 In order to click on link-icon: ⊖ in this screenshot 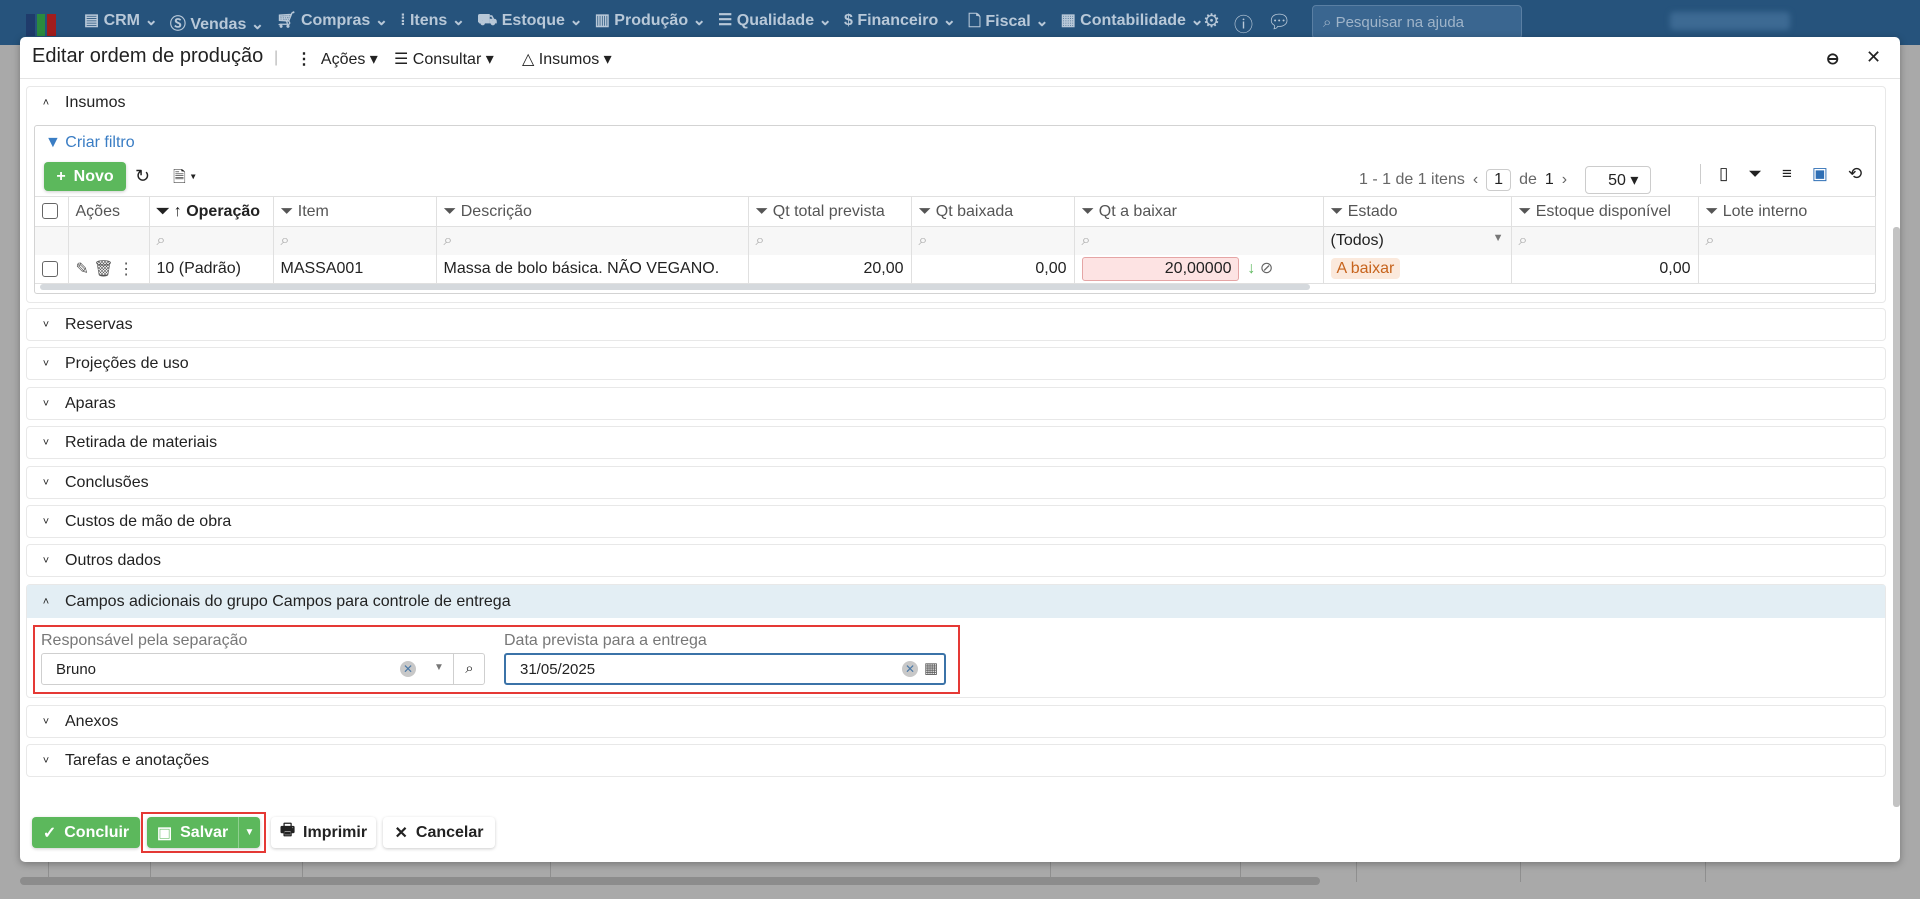, I will do `click(1832, 59)`.